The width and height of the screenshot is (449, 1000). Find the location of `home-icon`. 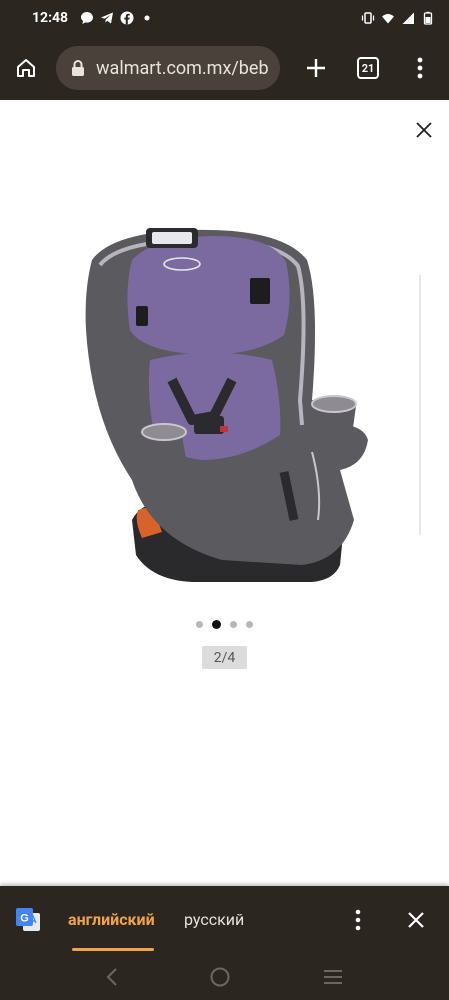

home-icon is located at coordinates (26, 68).